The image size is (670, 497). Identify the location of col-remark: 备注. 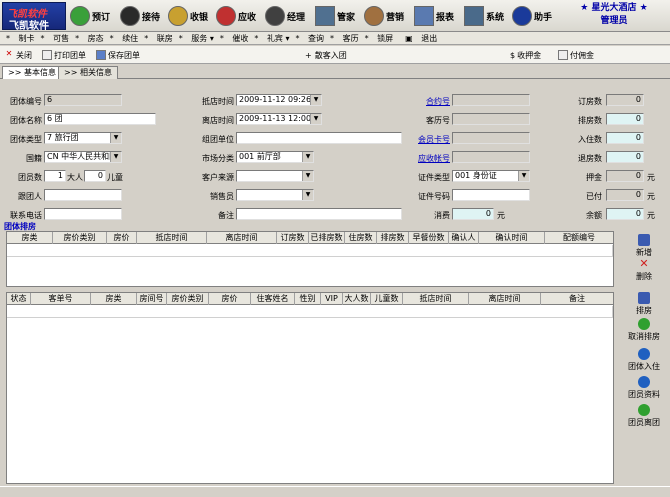
(577, 299).